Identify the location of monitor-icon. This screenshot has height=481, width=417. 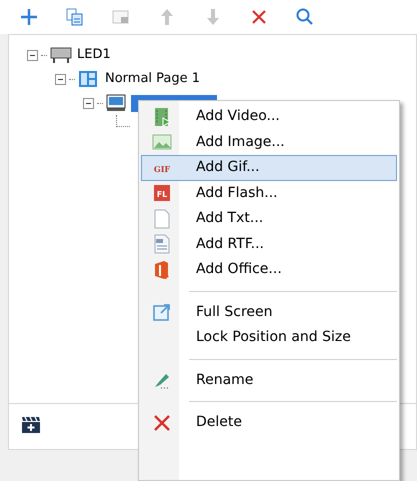
(117, 103).